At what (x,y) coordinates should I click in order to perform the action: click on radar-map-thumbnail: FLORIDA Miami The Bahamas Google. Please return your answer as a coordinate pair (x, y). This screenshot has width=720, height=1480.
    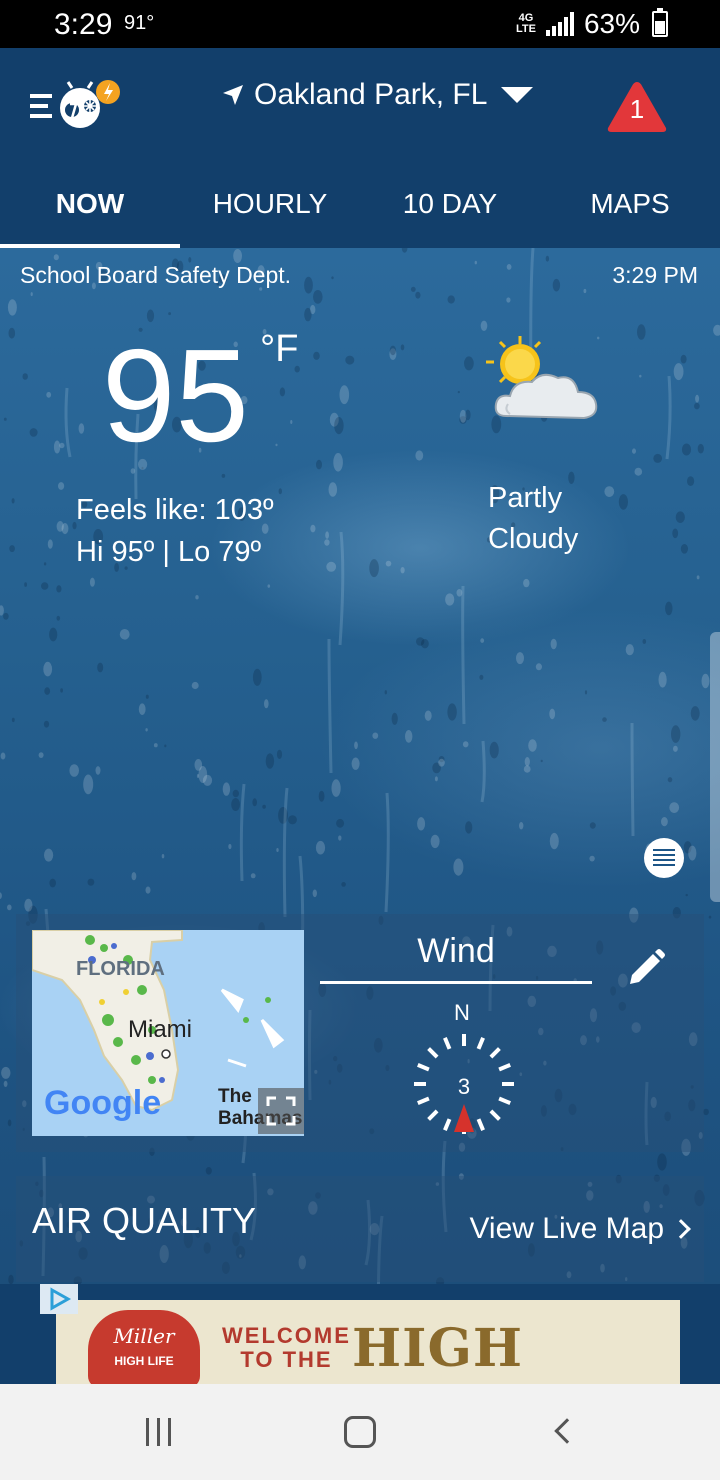
    Looking at the image, I should click on (168, 1033).